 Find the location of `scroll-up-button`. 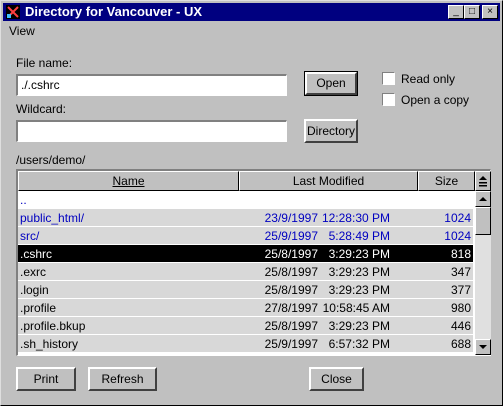

scroll-up-button is located at coordinates (483, 199).